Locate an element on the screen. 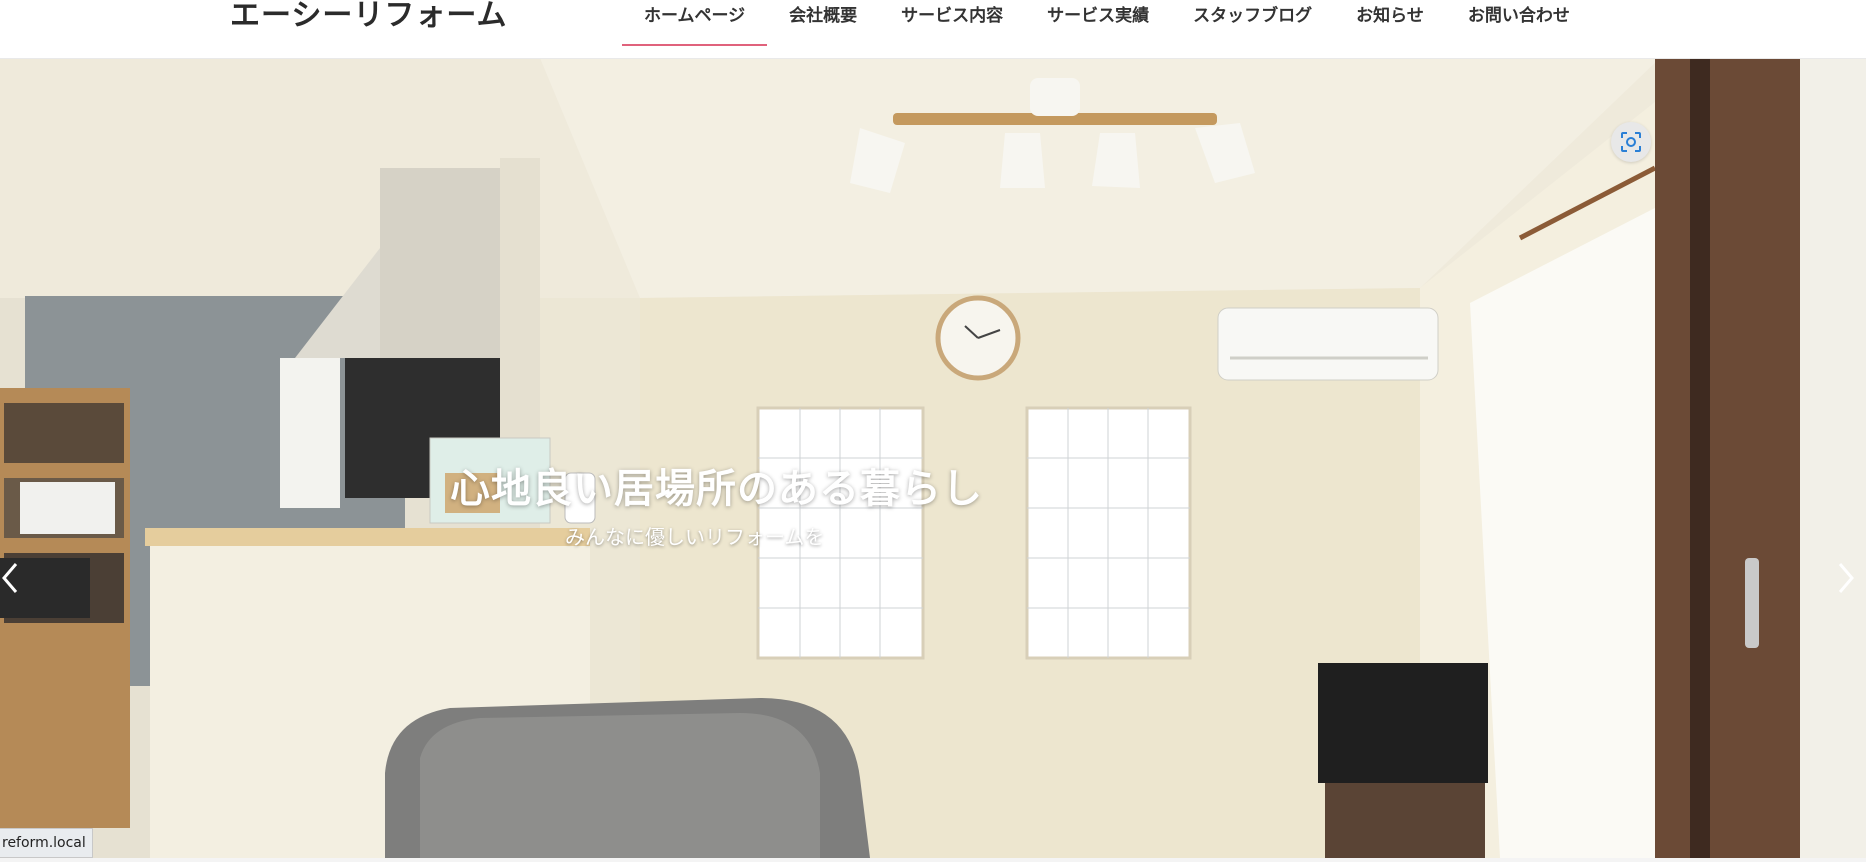  slider-next-button is located at coordinates (1847, 578).